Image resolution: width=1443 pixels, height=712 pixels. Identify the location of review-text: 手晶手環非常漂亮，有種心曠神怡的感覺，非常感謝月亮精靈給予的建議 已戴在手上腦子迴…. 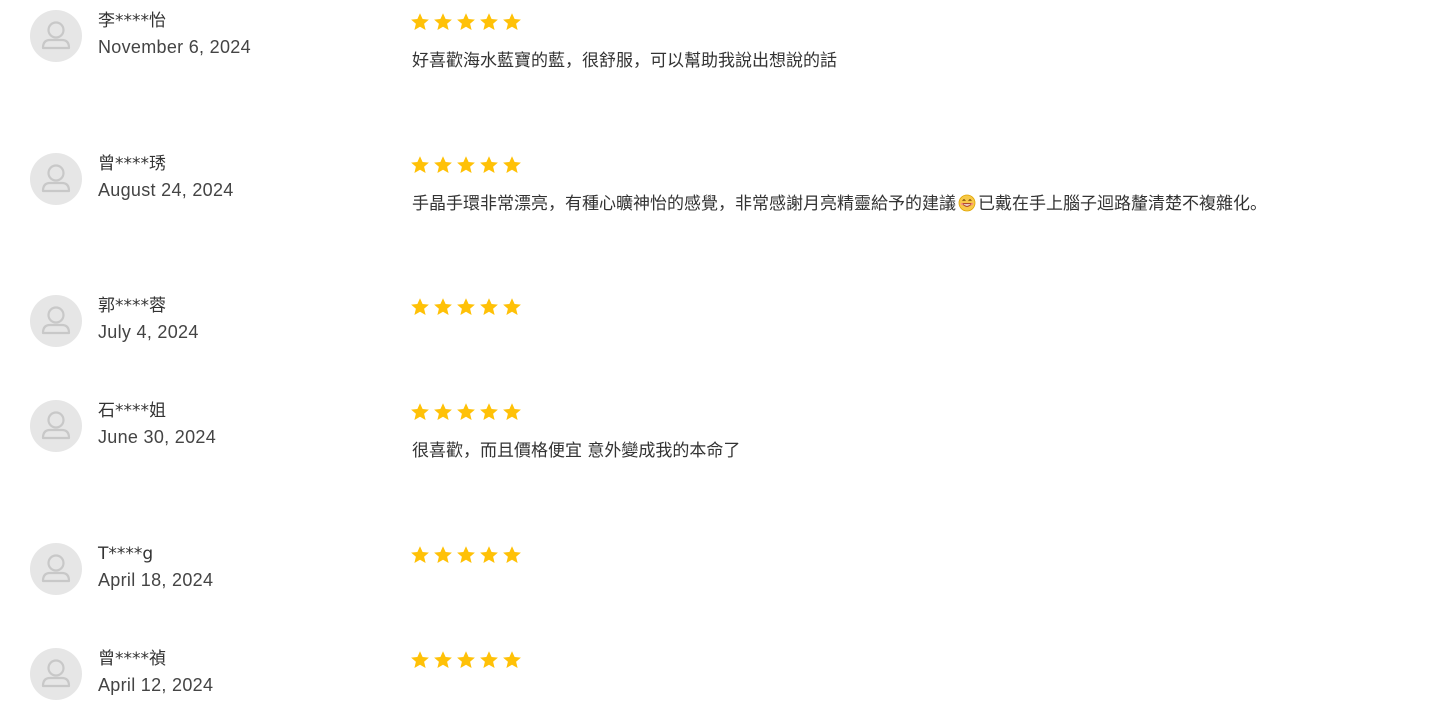
(839, 205).